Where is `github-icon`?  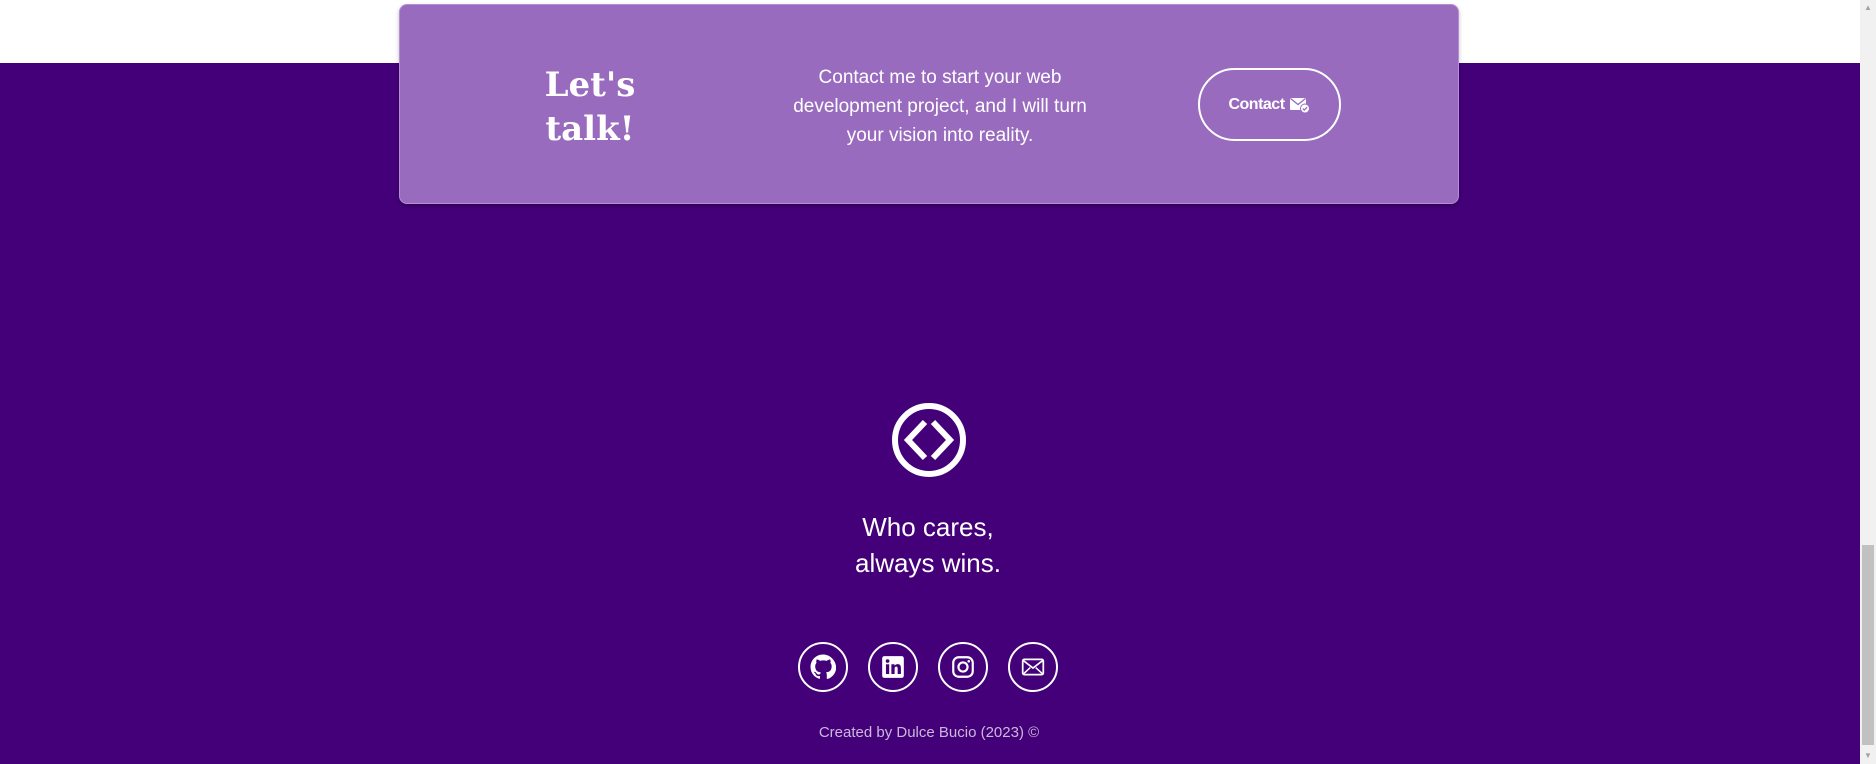
github-icon is located at coordinates (823, 666).